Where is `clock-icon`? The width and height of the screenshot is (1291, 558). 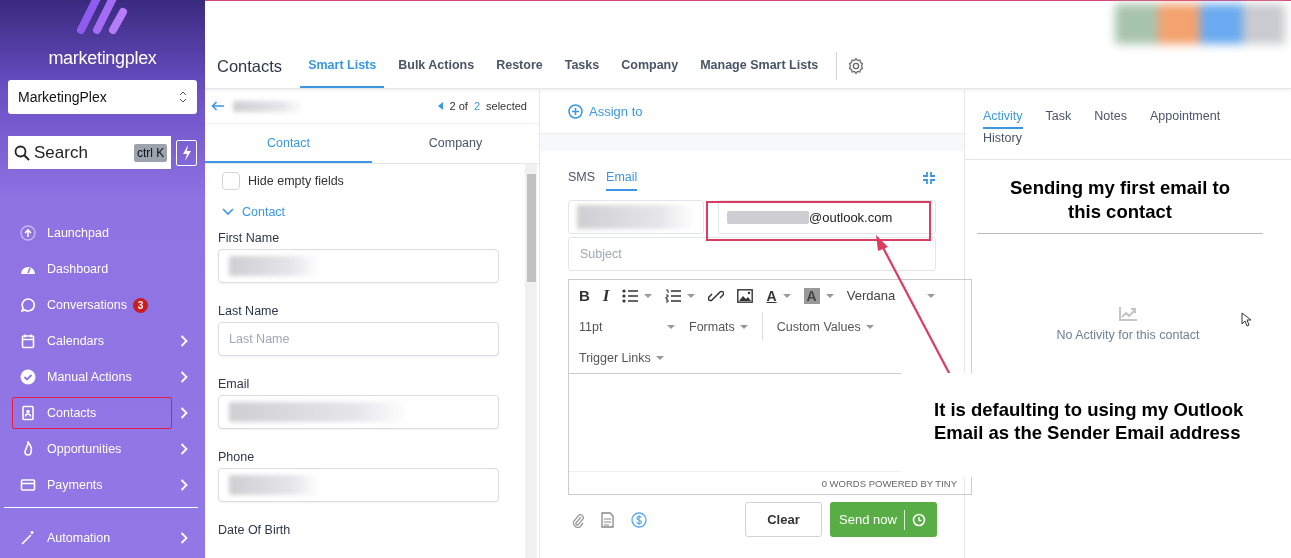
clock-icon is located at coordinates (918, 519).